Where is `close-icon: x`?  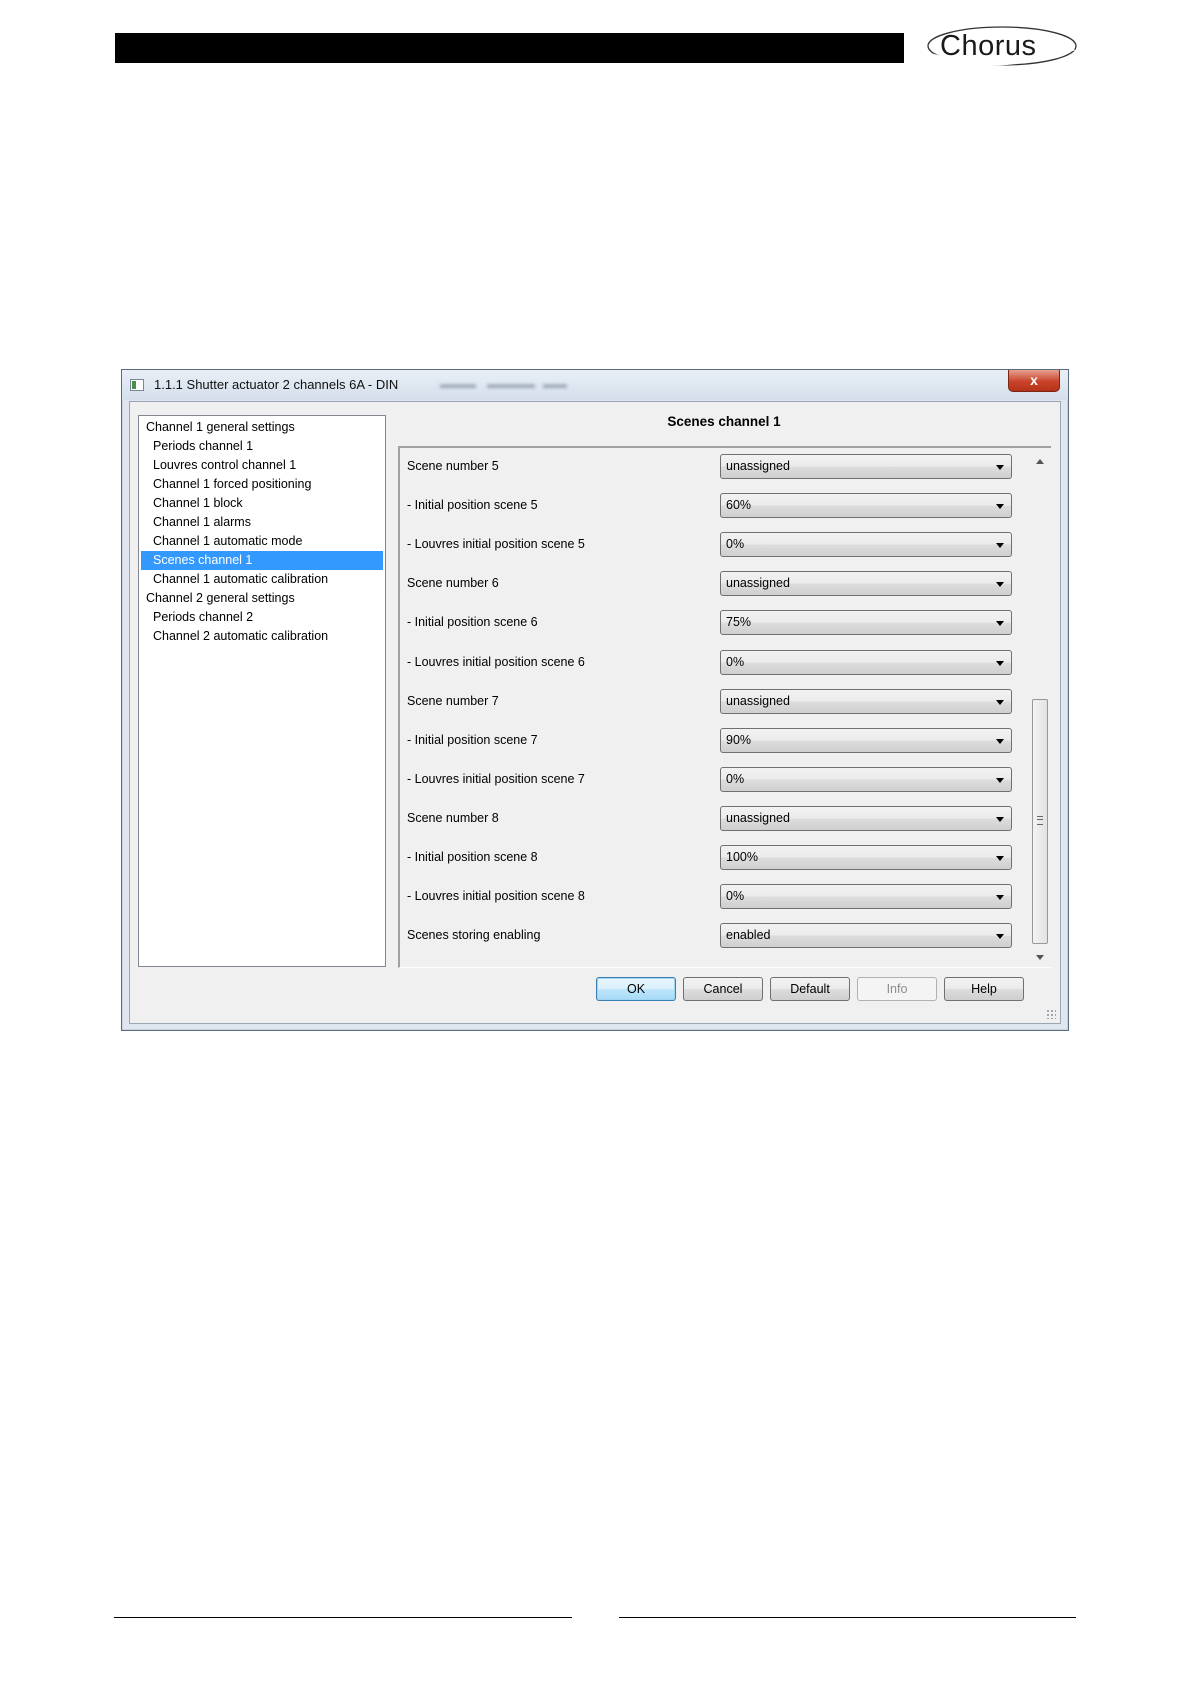
close-icon: x is located at coordinates (1034, 380).